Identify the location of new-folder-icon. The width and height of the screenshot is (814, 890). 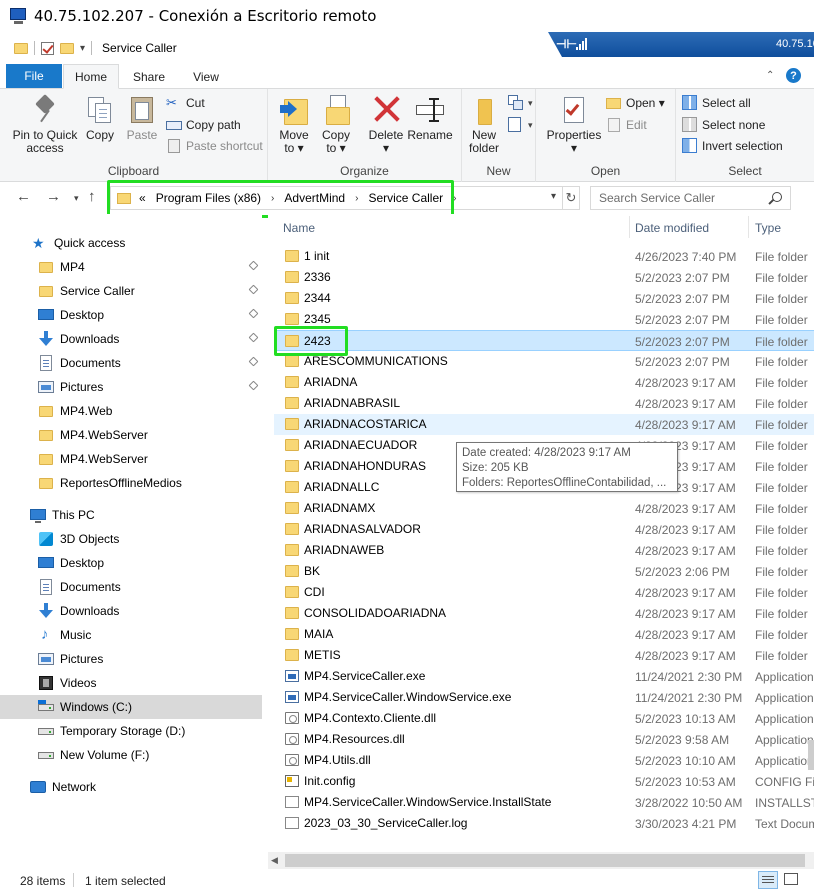
(67, 48).